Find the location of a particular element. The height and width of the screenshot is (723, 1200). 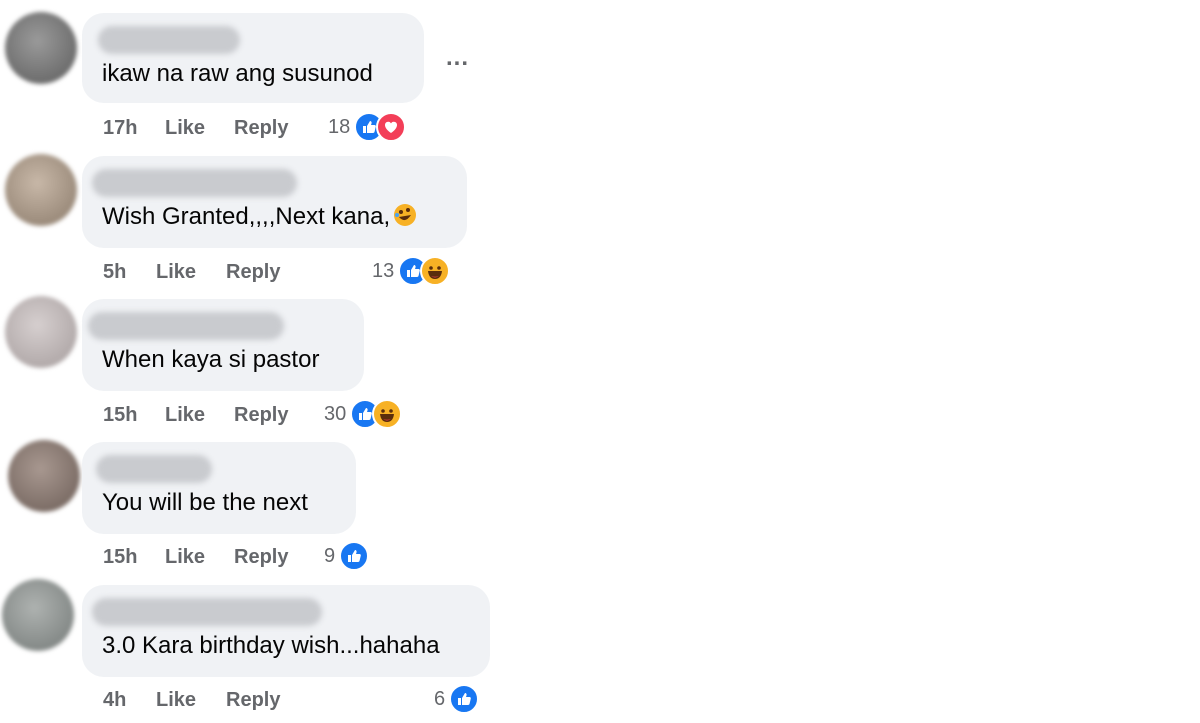

reaction-summary: 9 is located at coordinates (347, 556).